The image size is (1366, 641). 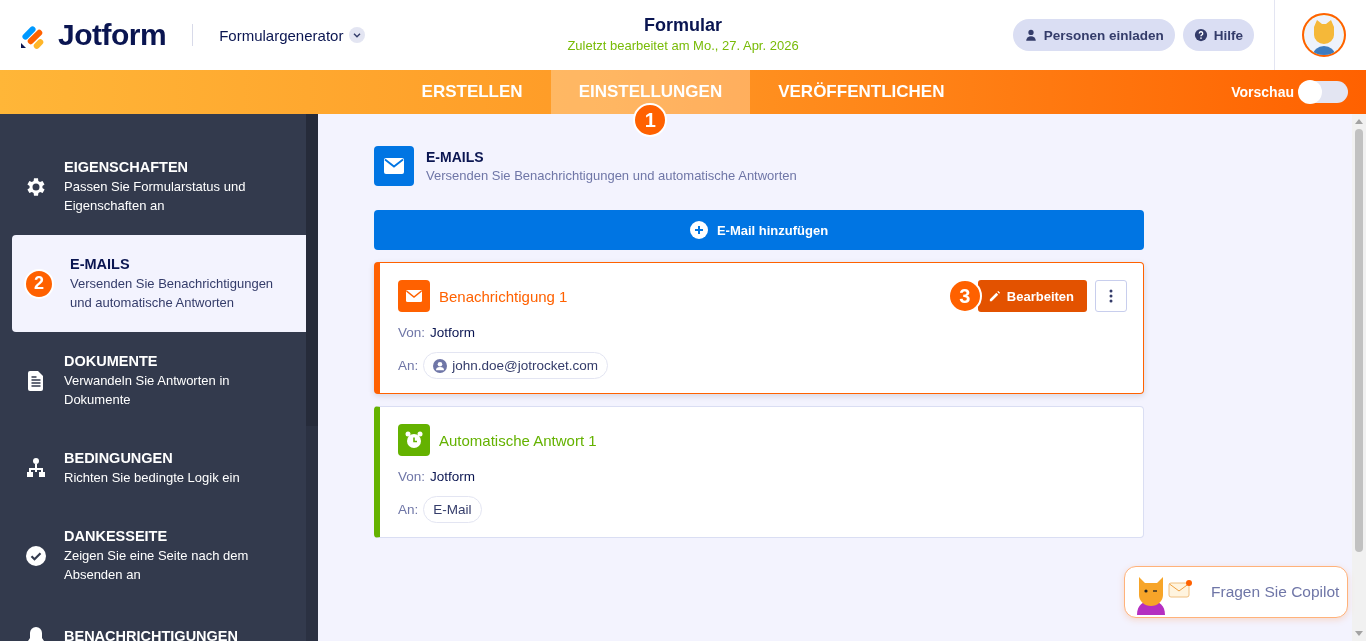 What do you see at coordinates (455, 157) in the screenshot?
I see `section-title: E-MAILS` at bounding box center [455, 157].